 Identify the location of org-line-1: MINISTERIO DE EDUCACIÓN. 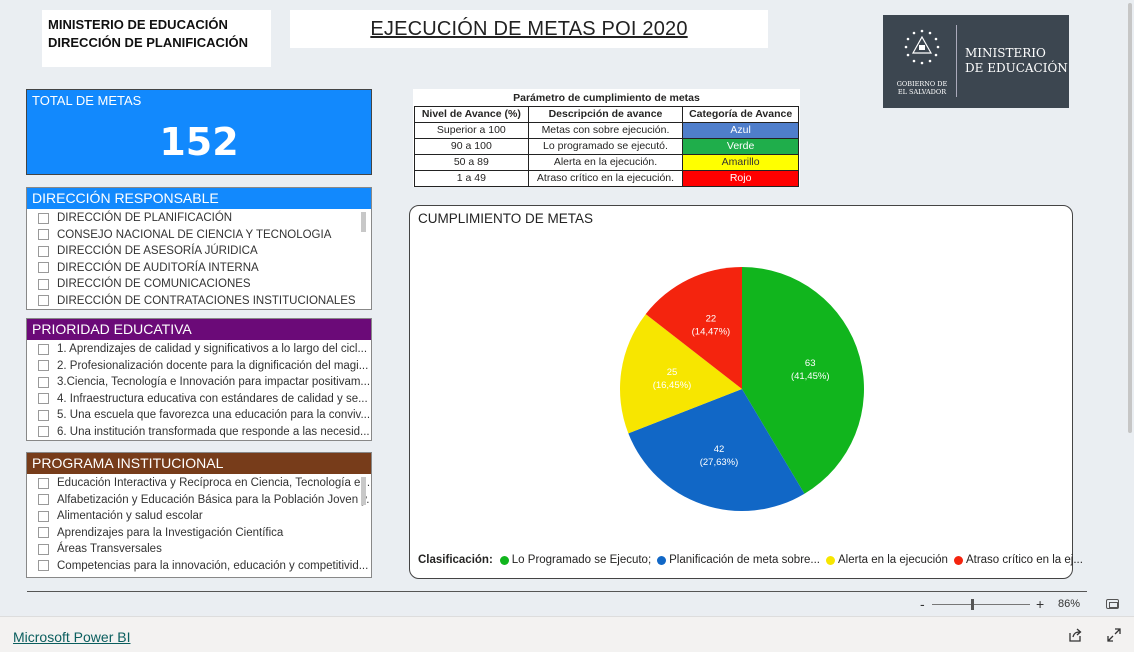
(138, 24).